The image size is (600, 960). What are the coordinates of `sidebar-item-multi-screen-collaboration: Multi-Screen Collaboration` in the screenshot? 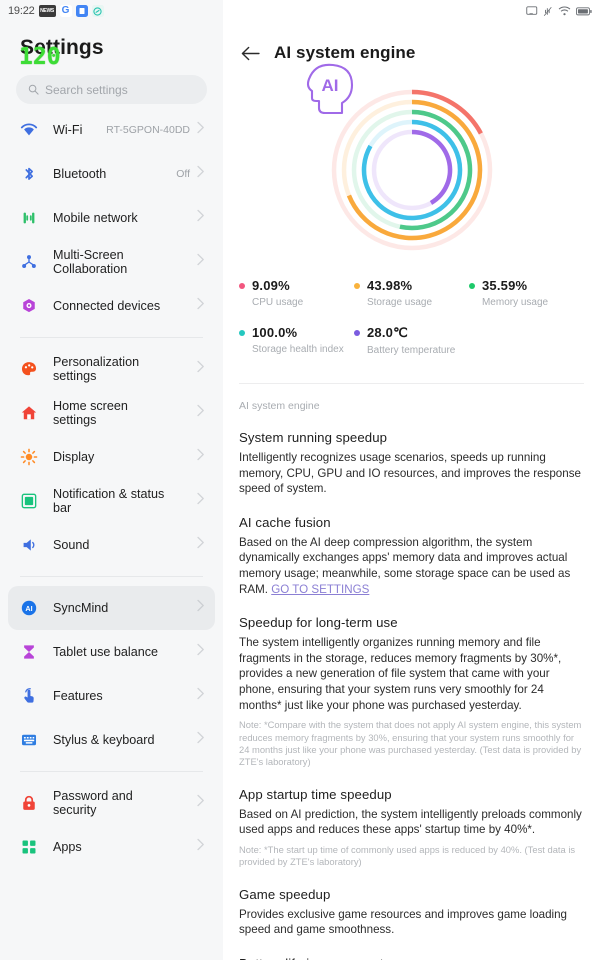 It's located at (111, 262).